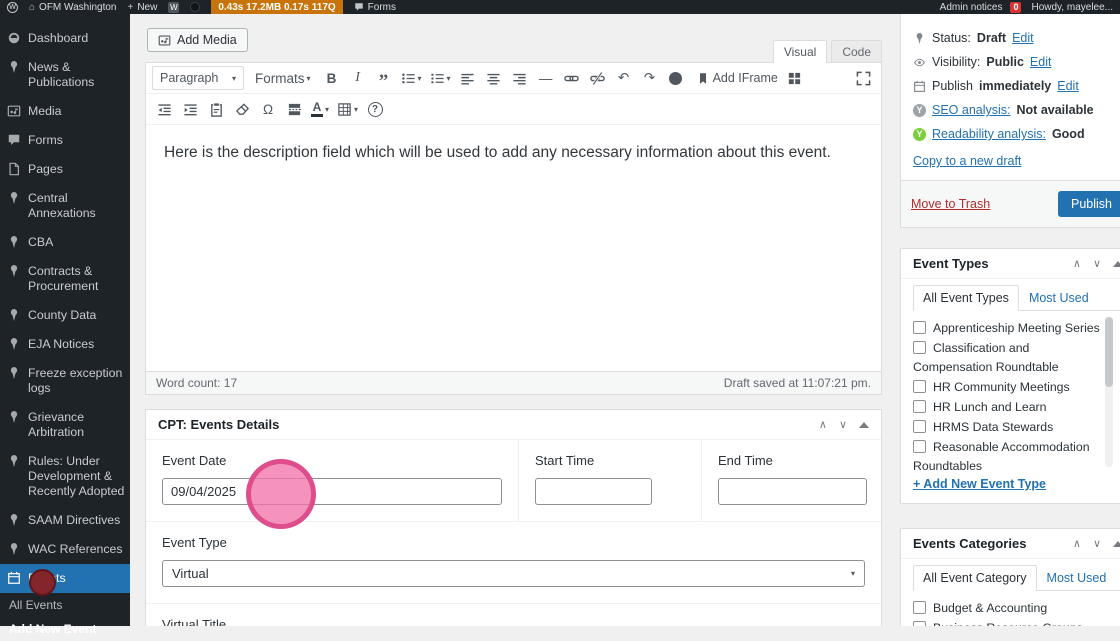 The image size is (1120, 641). I want to click on sidebar-item-events: Events, so click(65, 578).